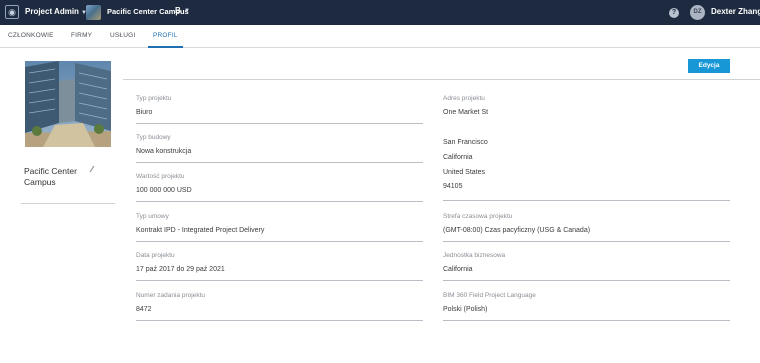 This screenshot has width=760, height=363. I want to click on field-project-value: Wartość projektu 100 000 000 USD, so click(279, 187).